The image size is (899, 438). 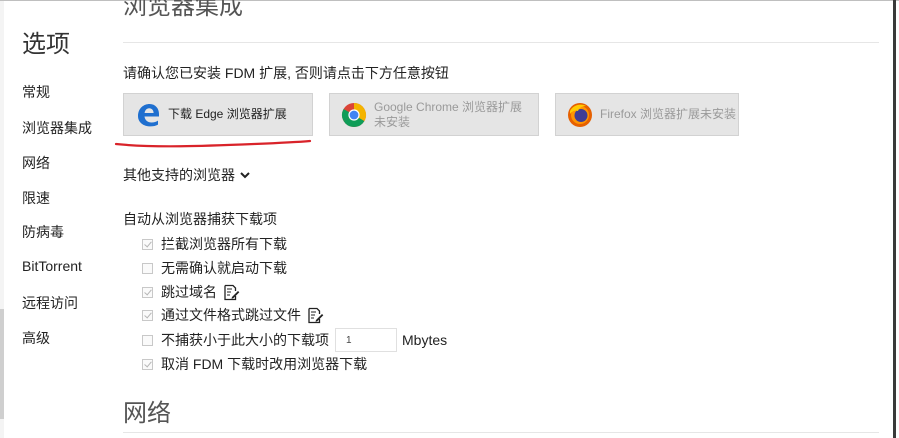 What do you see at coordinates (286, 73) in the screenshot?
I see `install-prompt: 请确认您已安装 FDM 扩展, 否则请点击下方任意按钮` at bounding box center [286, 73].